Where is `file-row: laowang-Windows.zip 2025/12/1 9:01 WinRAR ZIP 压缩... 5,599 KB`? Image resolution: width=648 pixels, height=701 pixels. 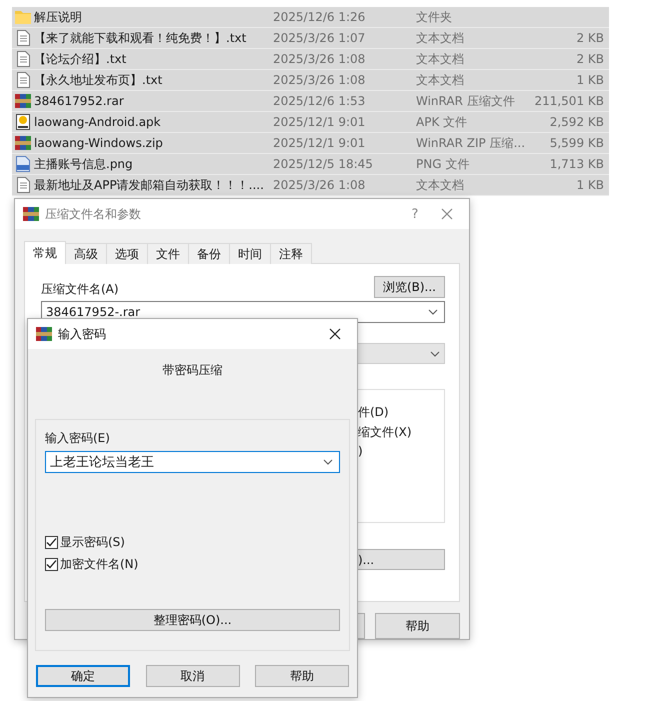 file-row: laowang-Windows.zip 2025/12/1 9:01 WinRAR ZIP 压缩... 5,599 KB is located at coordinates (310, 143).